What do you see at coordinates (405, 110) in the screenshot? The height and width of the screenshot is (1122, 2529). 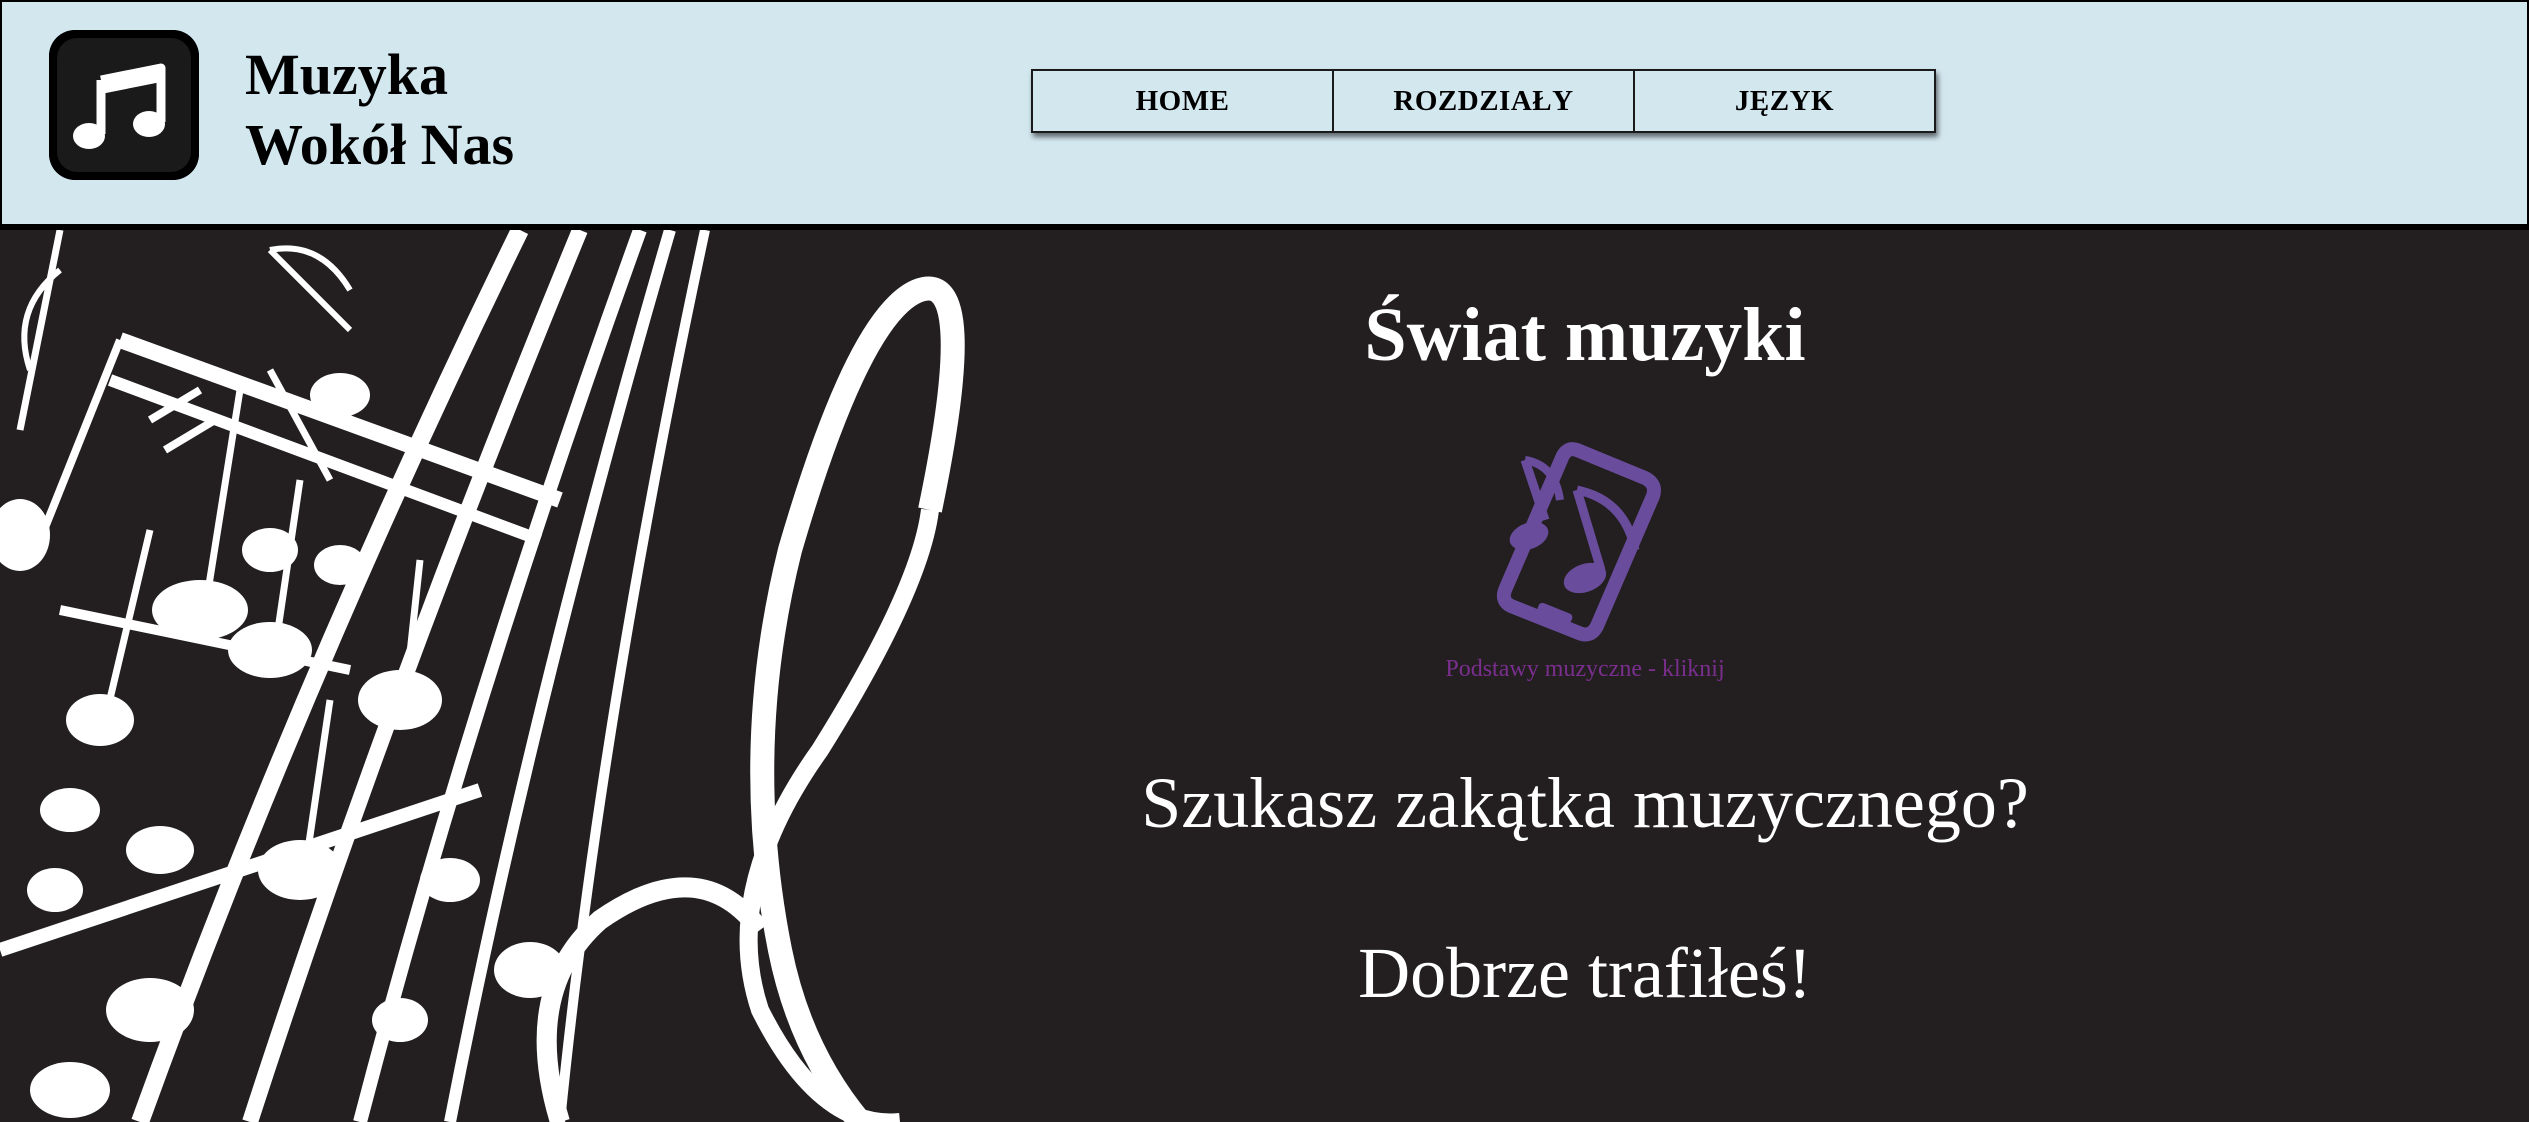 I see `site-title: Muzyka Wokół Nas` at bounding box center [405, 110].